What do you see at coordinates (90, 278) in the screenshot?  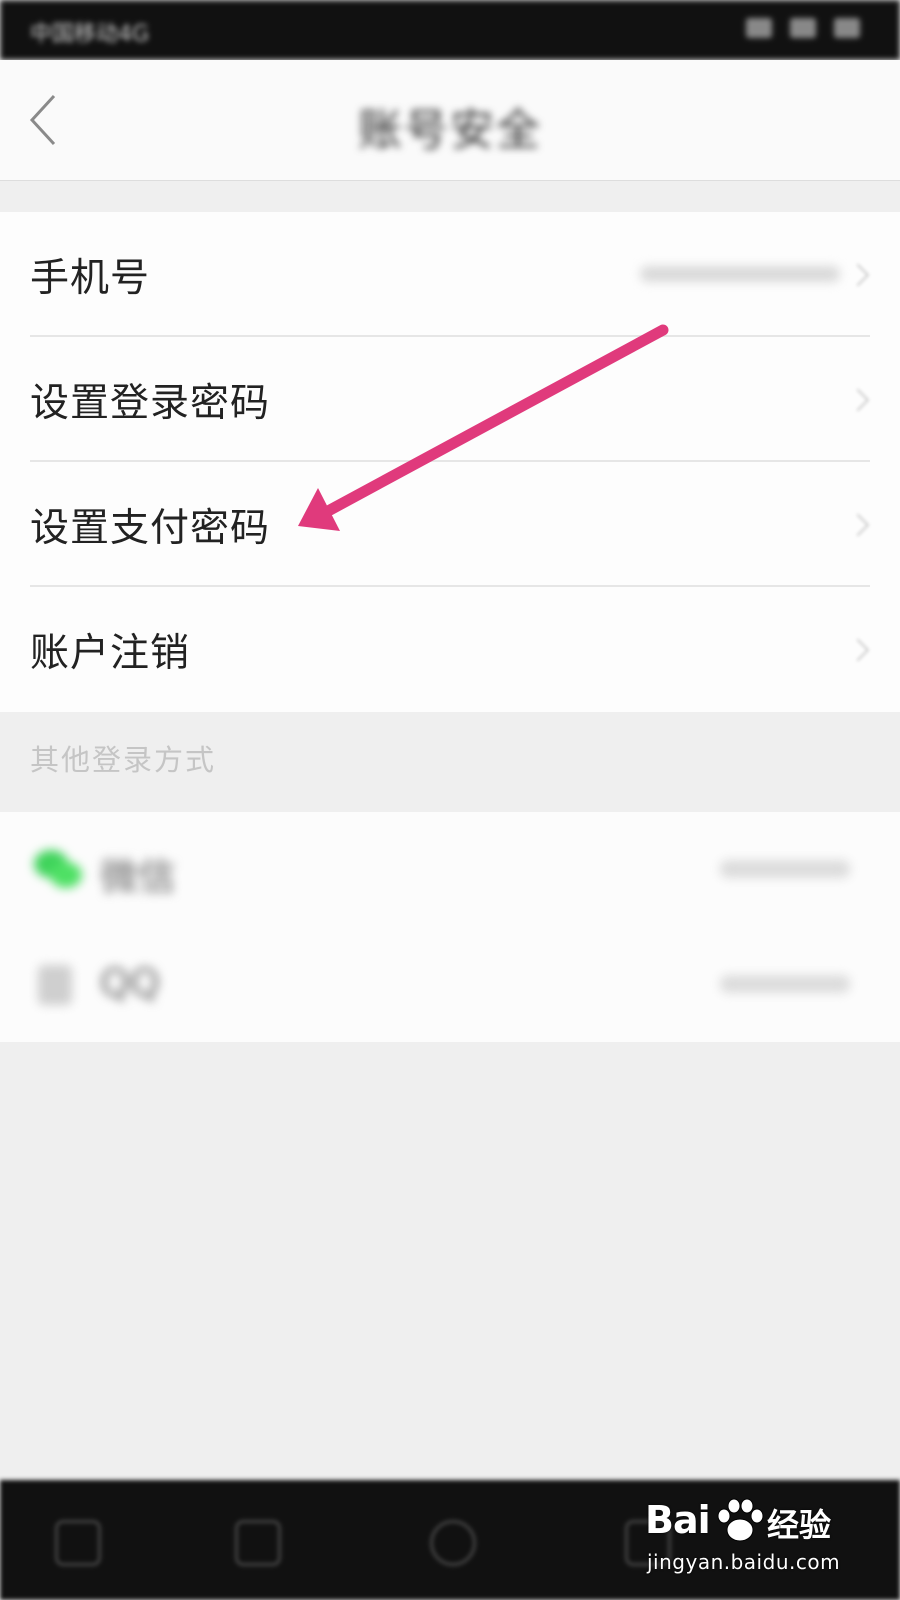 I see `settings-item-label: 手机号` at bounding box center [90, 278].